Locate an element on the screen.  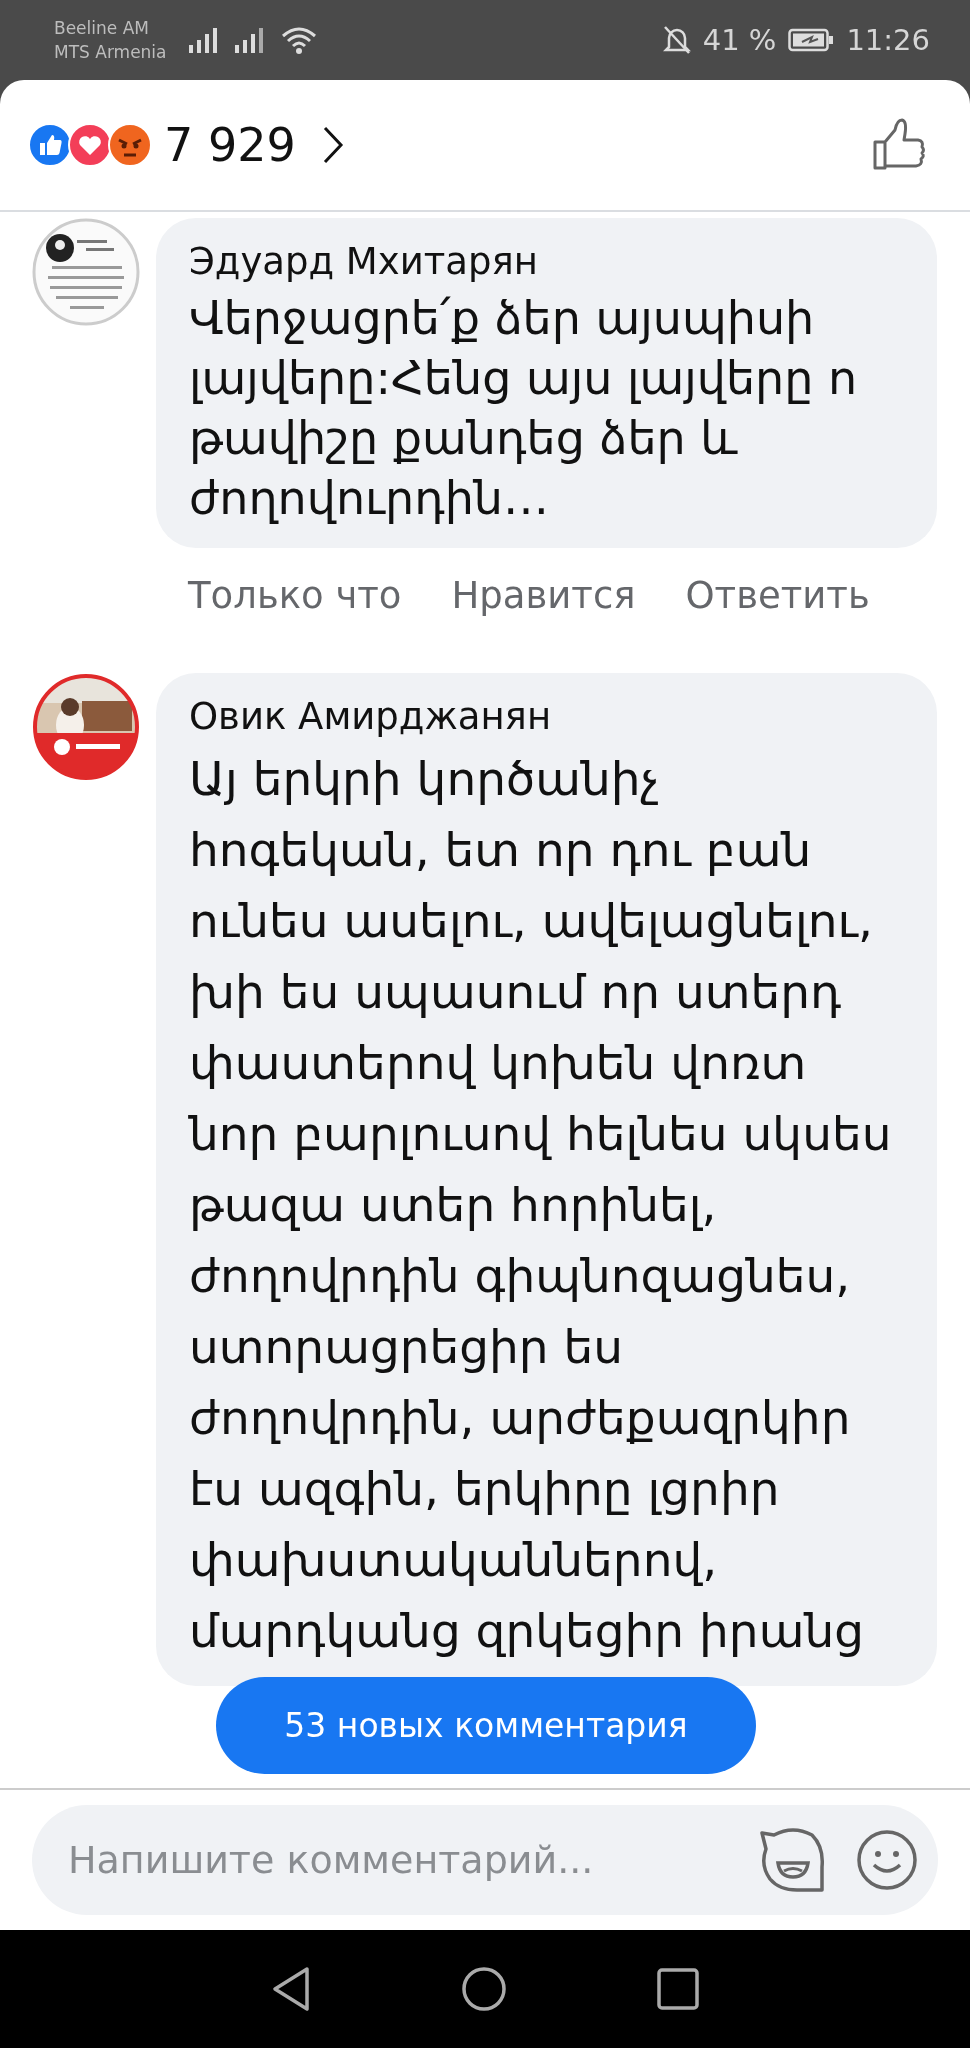
heart-reaction-icon is located at coordinates (90, 145).